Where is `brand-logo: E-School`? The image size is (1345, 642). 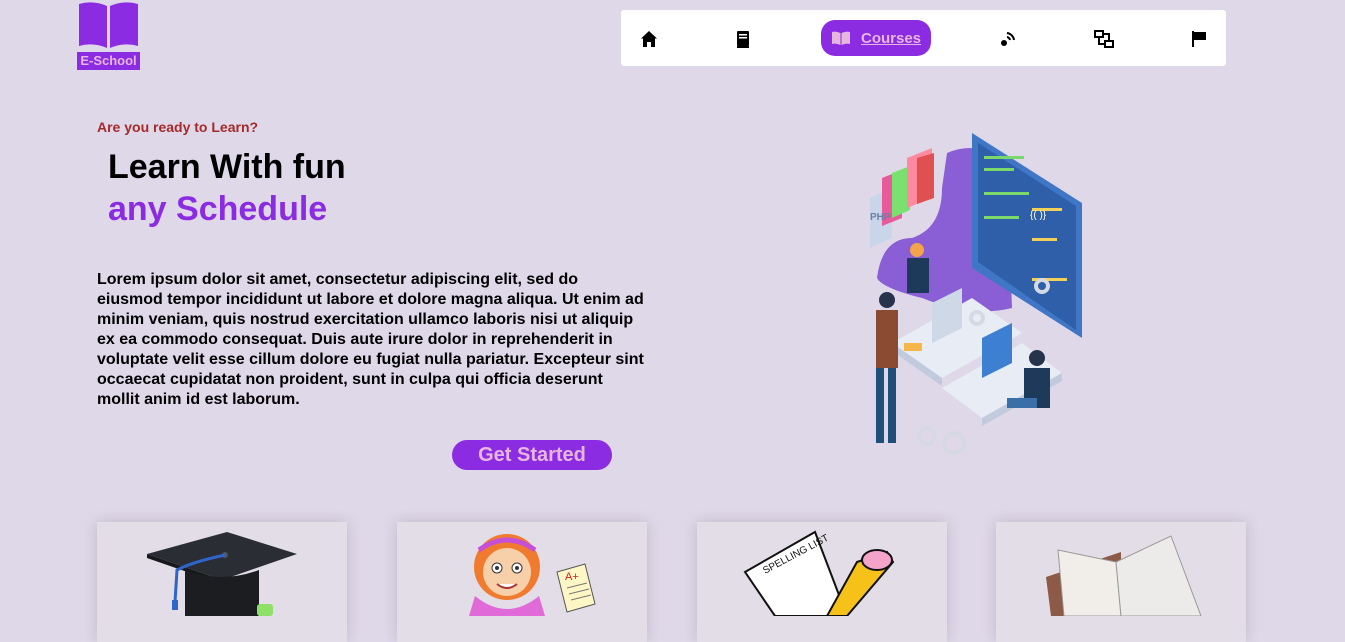 brand-logo: E-School is located at coordinates (108, 35).